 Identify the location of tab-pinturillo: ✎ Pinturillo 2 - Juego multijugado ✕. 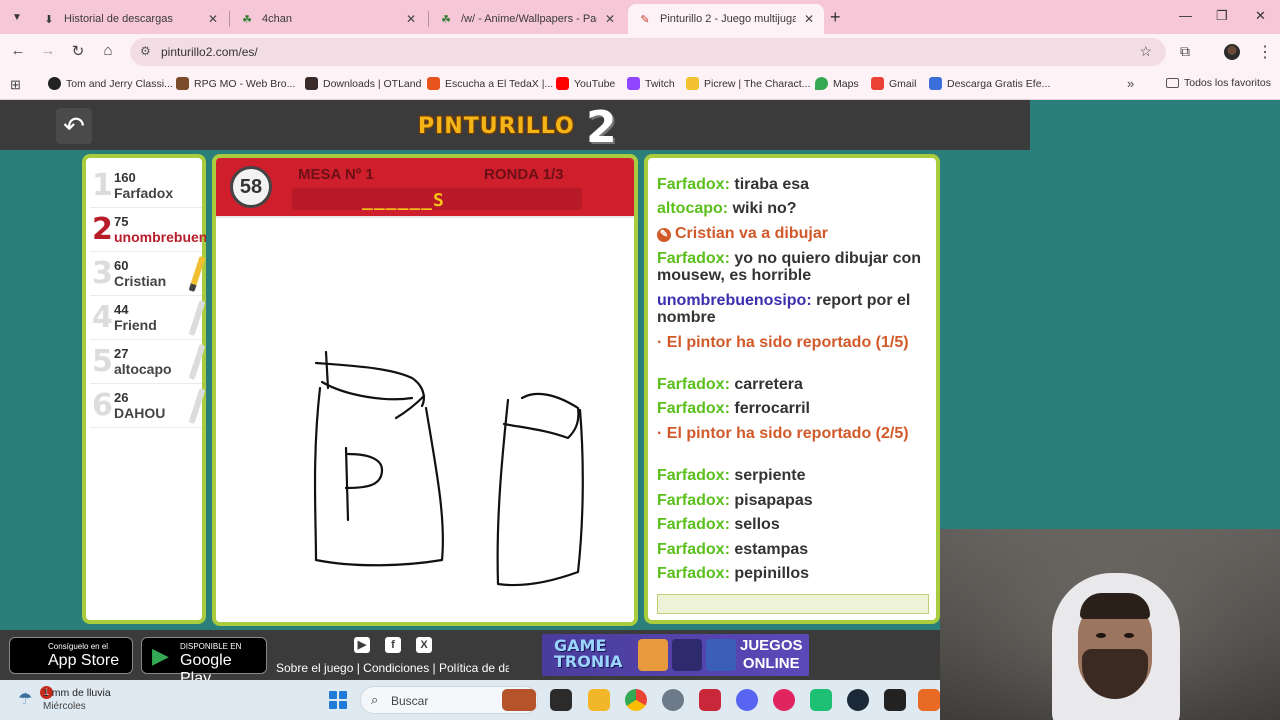
(726, 19).